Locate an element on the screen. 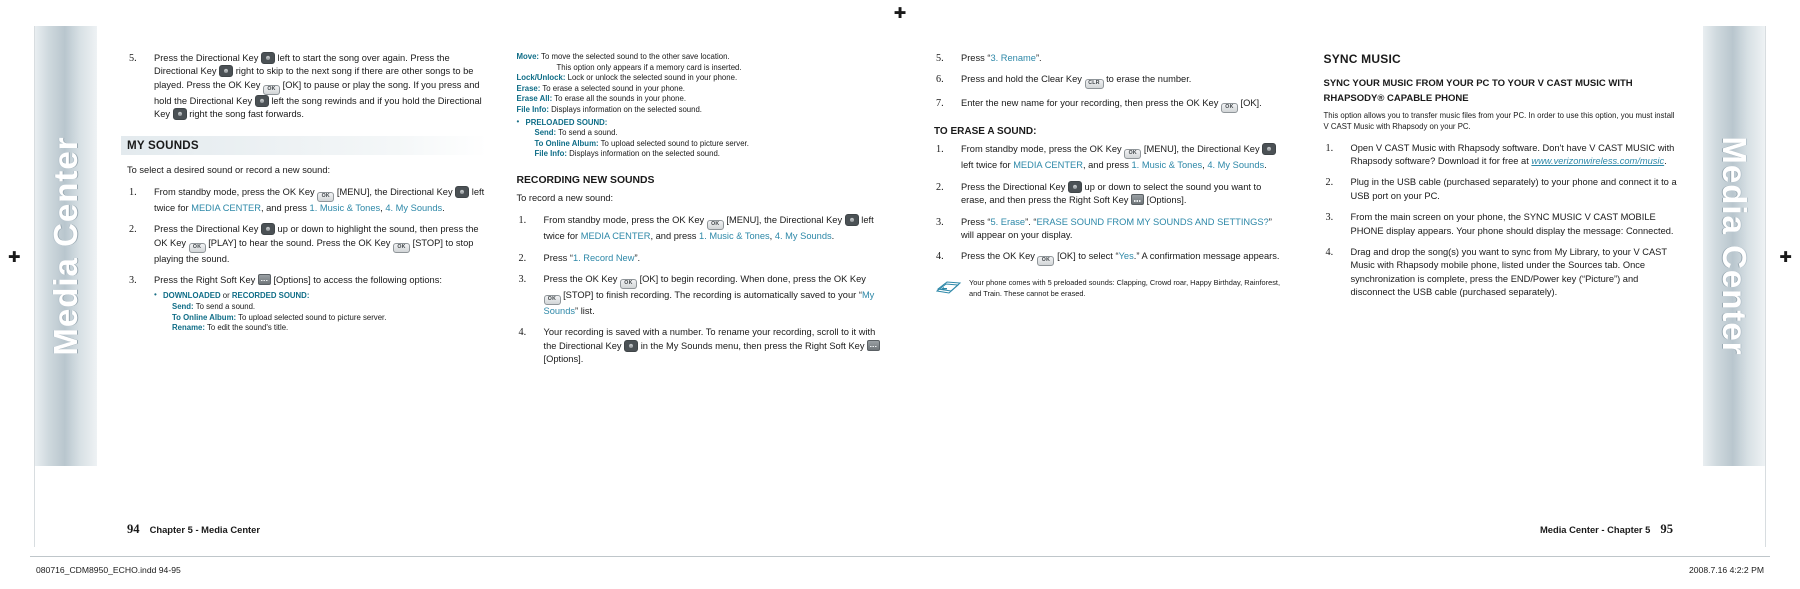 The width and height of the screenshot is (1800, 589). step-text: Press “ is located at coordinates (976, 58).